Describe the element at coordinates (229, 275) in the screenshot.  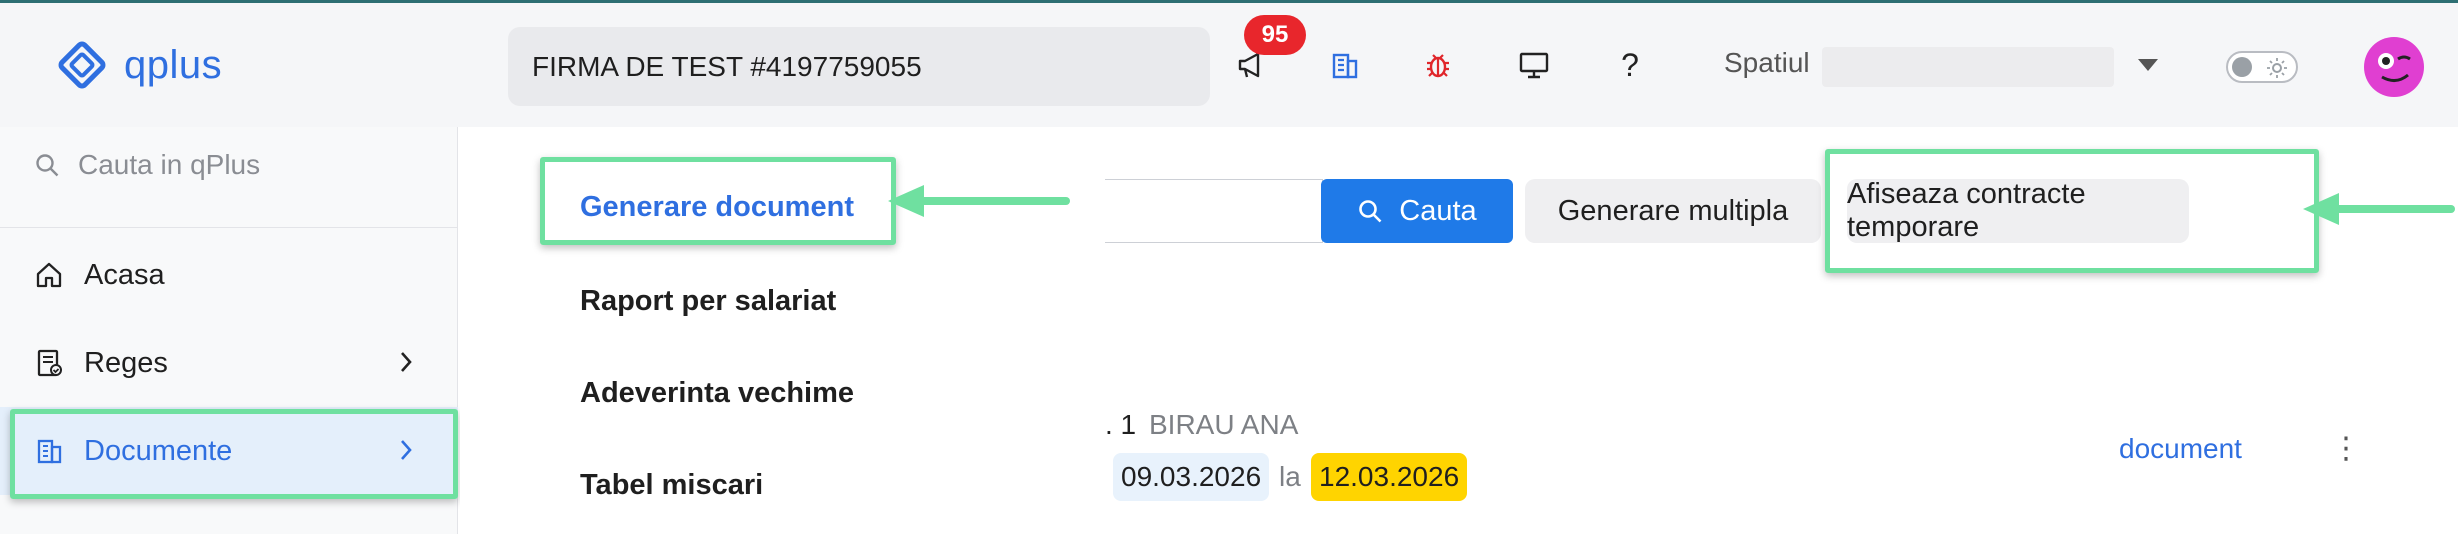
I see `sidebar-item-acasa: Acasa` at that location.